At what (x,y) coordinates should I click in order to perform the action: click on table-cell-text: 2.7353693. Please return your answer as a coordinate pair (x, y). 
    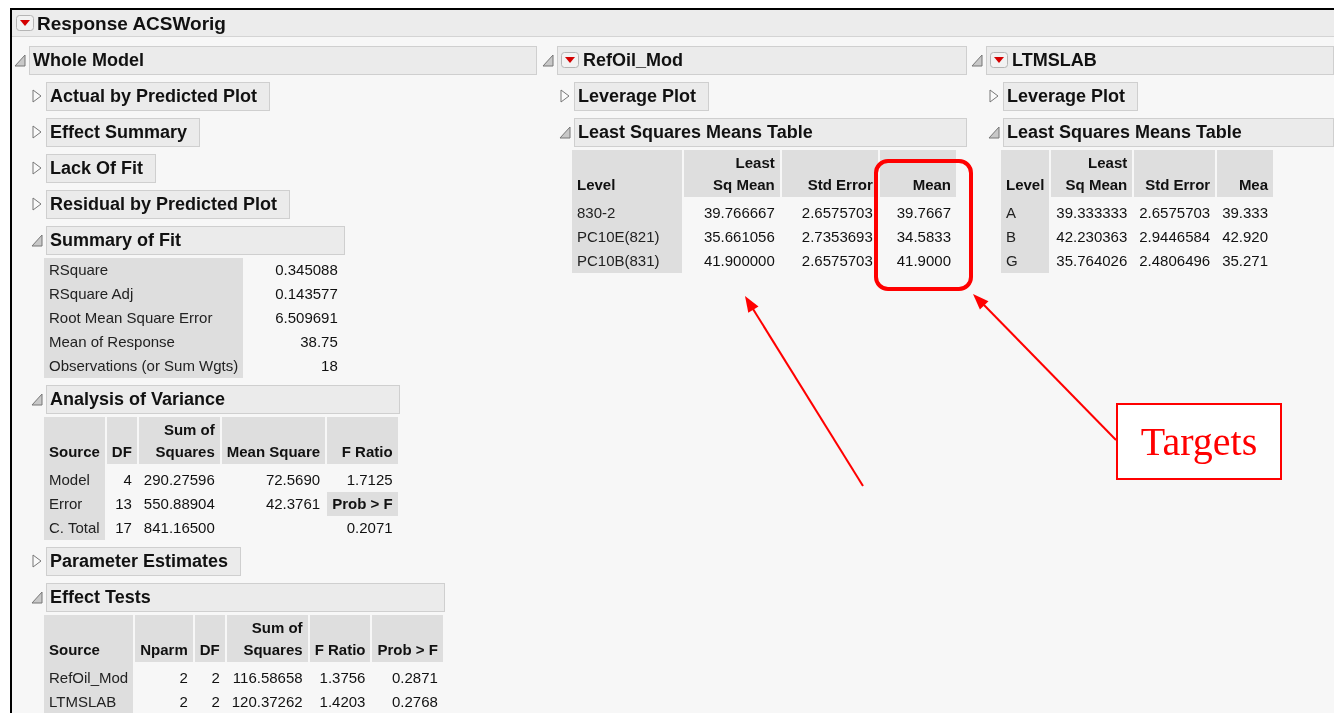
    Looking at the image, I should click on (837, 237).